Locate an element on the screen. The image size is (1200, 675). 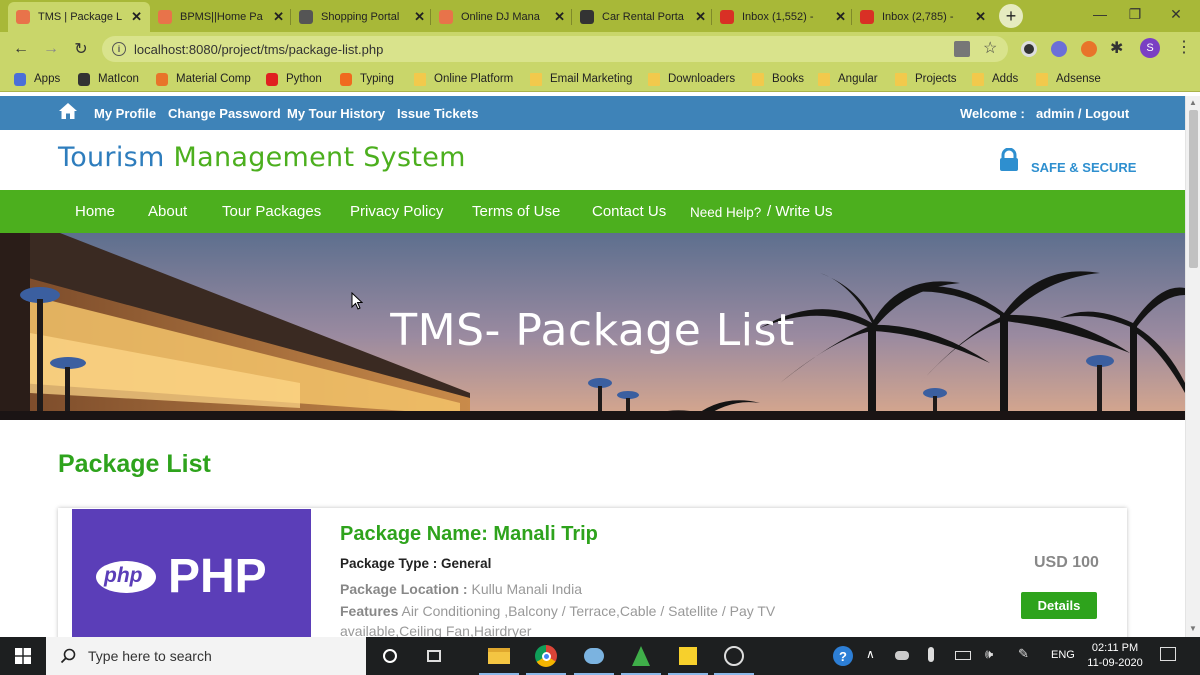
tray-app-icon is located at coordinates (902, 655).